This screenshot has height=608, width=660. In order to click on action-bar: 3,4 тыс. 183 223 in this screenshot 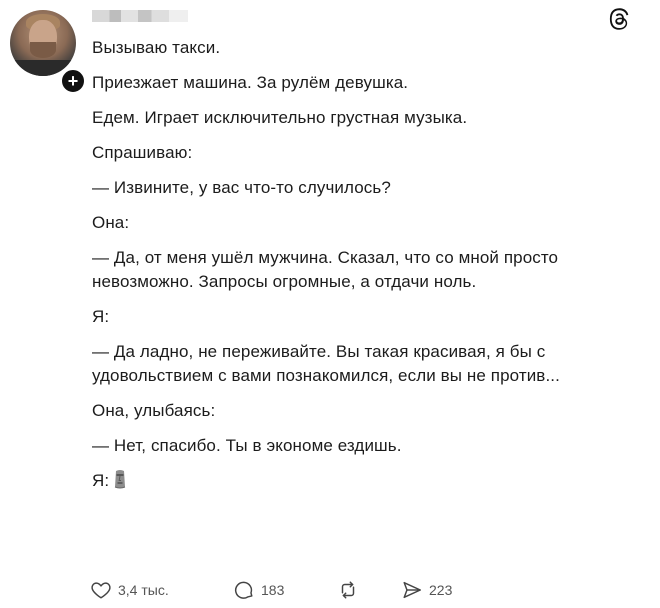, I will do `click(271, 590)`.